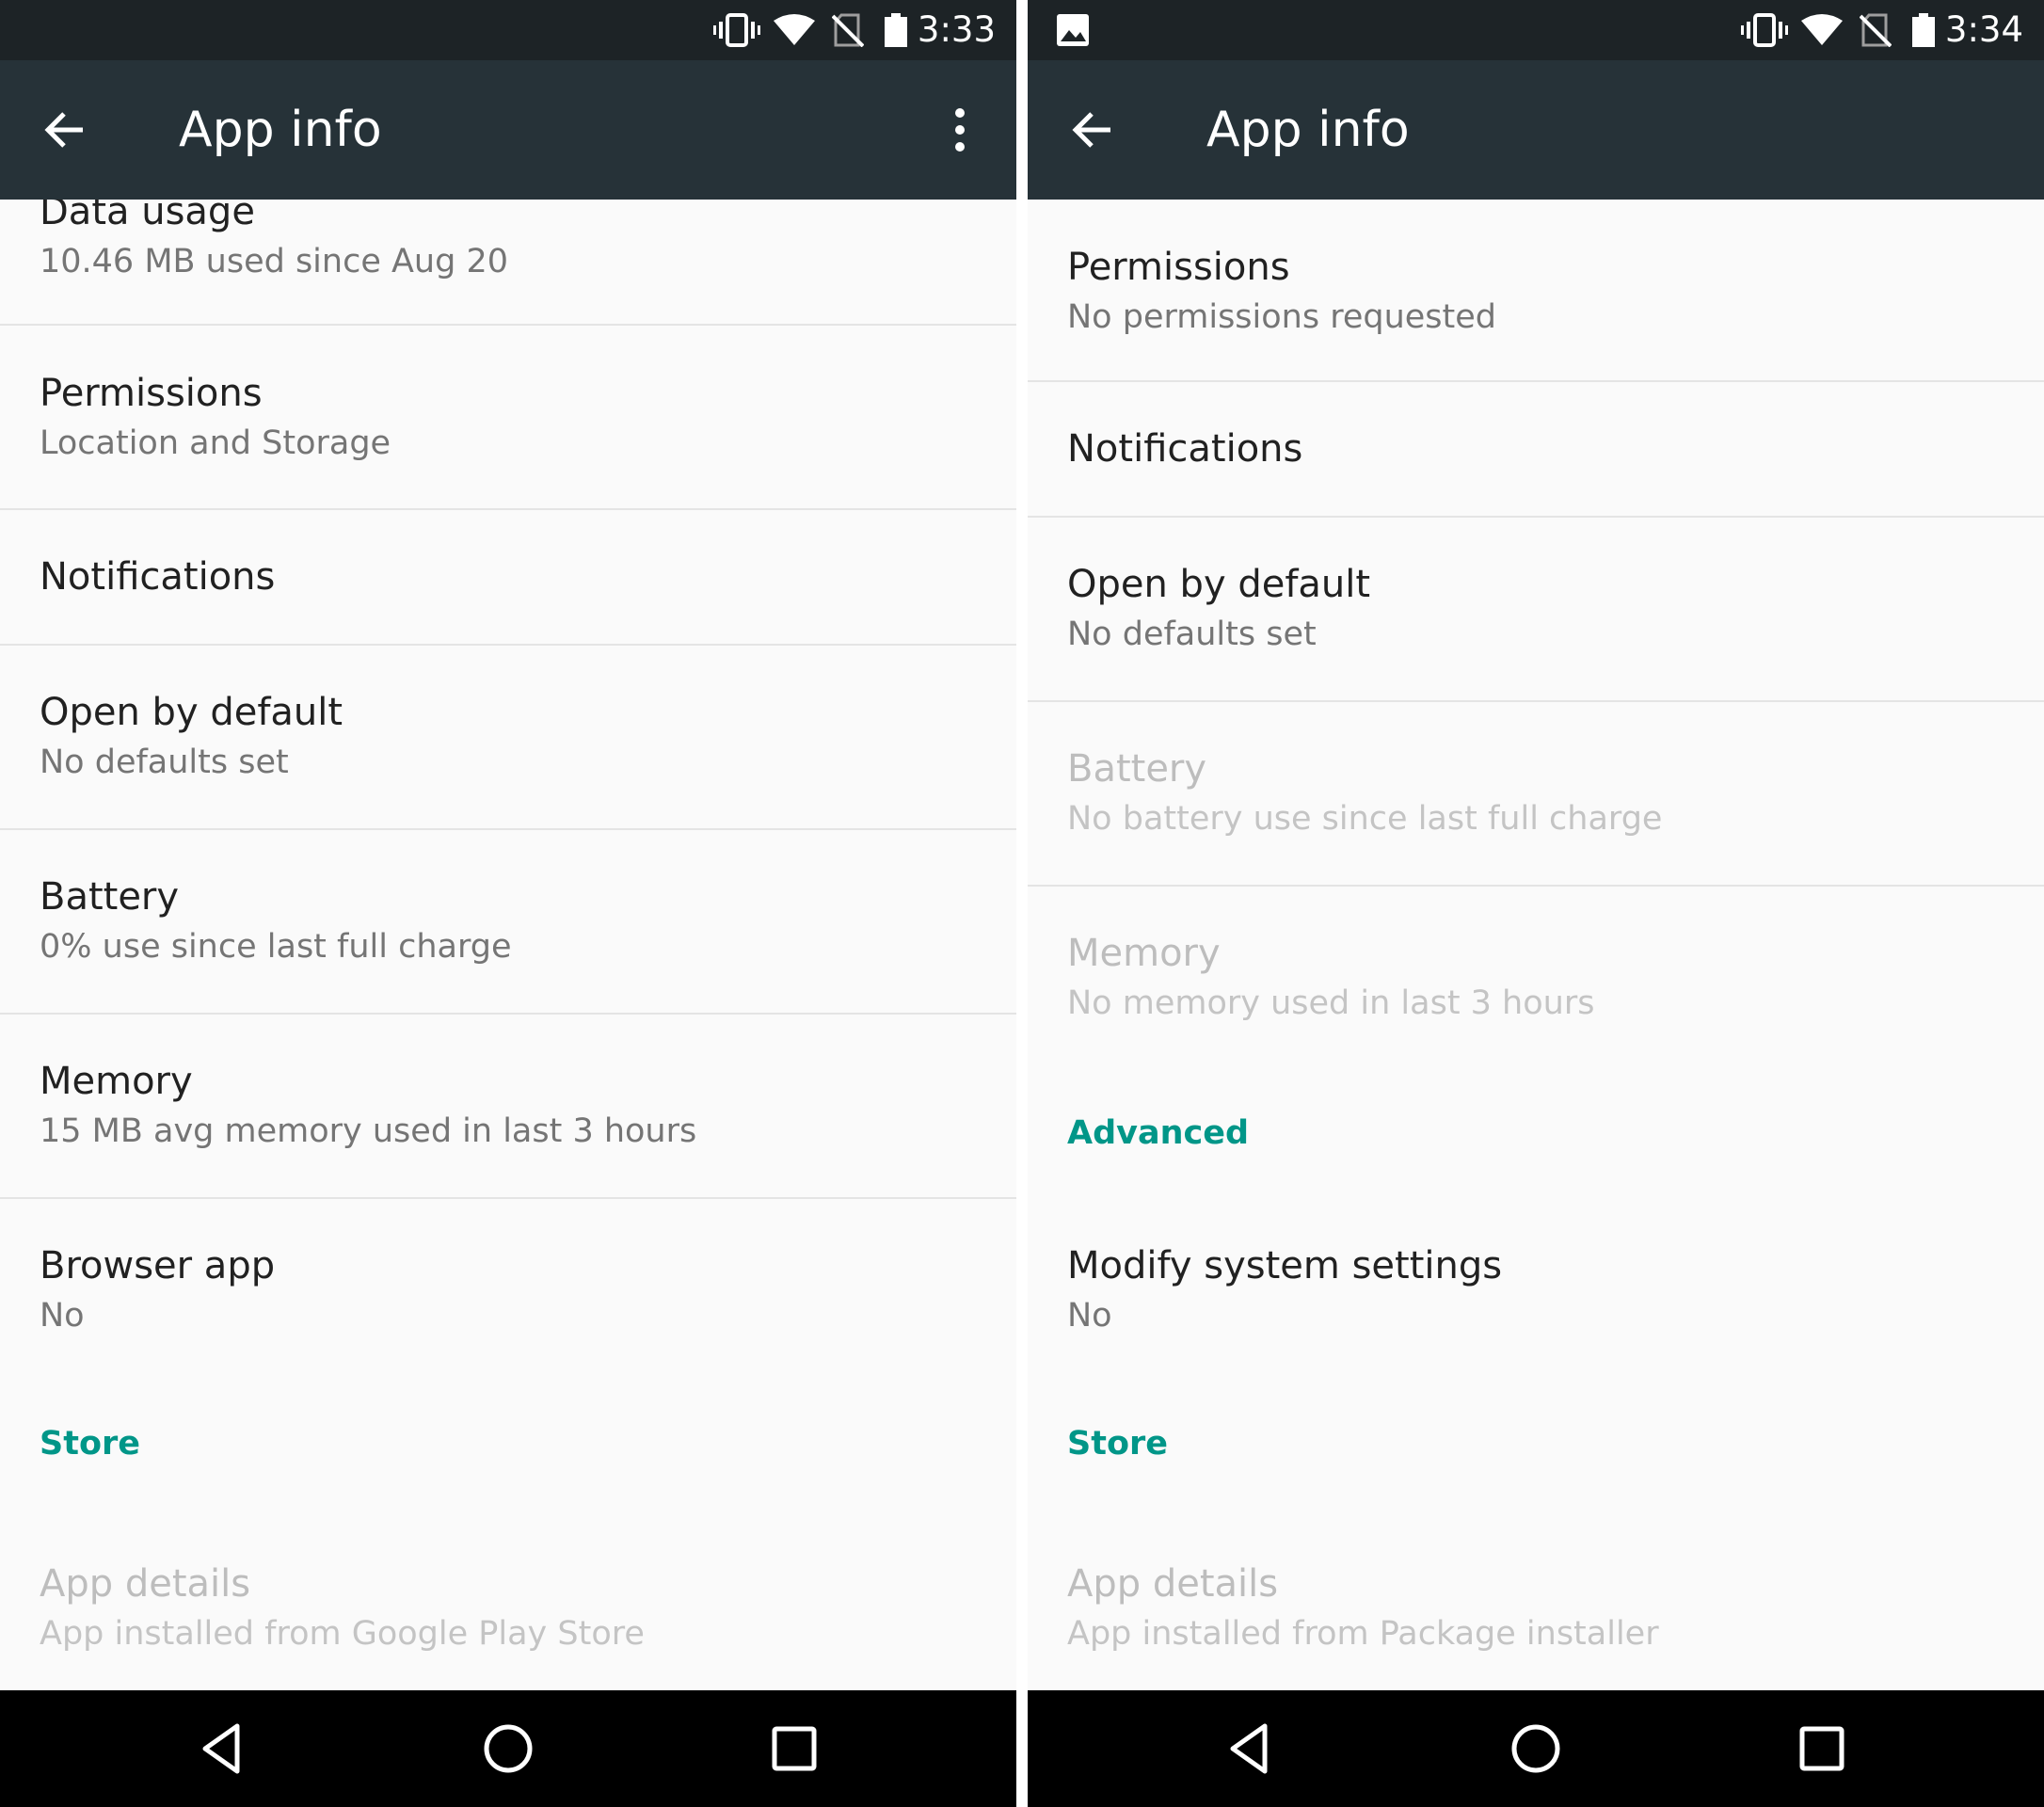 Image resolution: width=2044 pixels, height=1807 pixels. Describe the element at coordinates (369, 1131) in the screenshot. I see `item-summary: 15 MB avg memory used in last 3 hours` at that location.